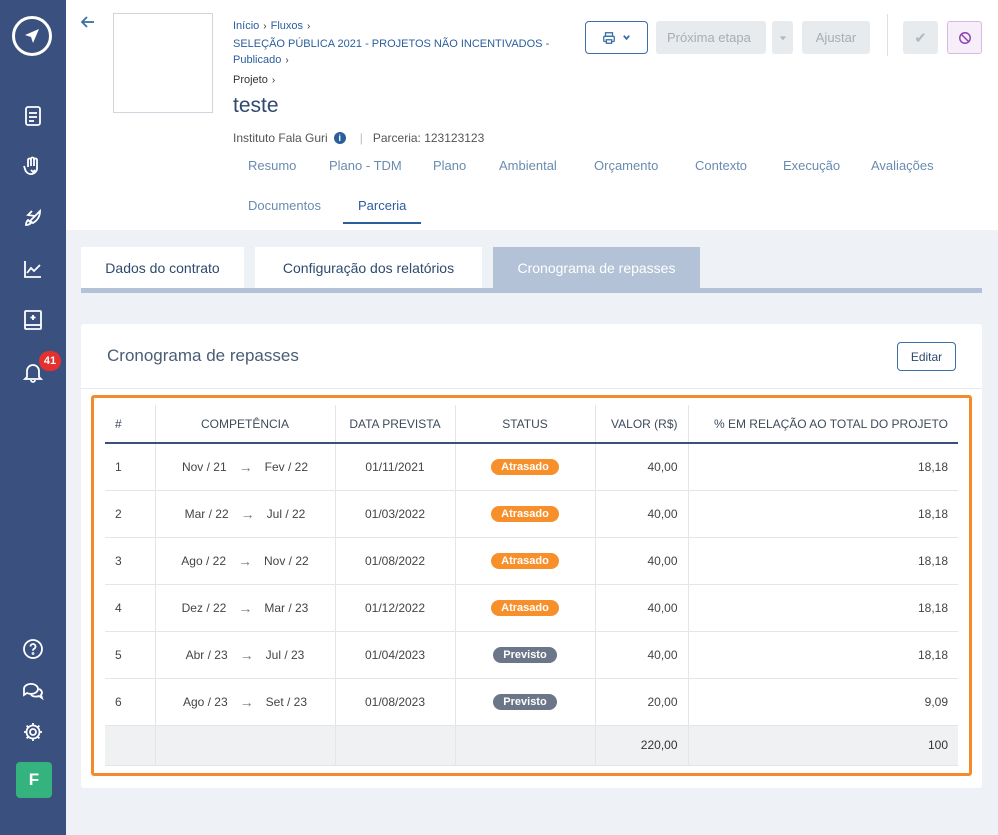 The height and width of the screenshot is (835, 998). I want to click on row-number: 3, so click(130, 561).